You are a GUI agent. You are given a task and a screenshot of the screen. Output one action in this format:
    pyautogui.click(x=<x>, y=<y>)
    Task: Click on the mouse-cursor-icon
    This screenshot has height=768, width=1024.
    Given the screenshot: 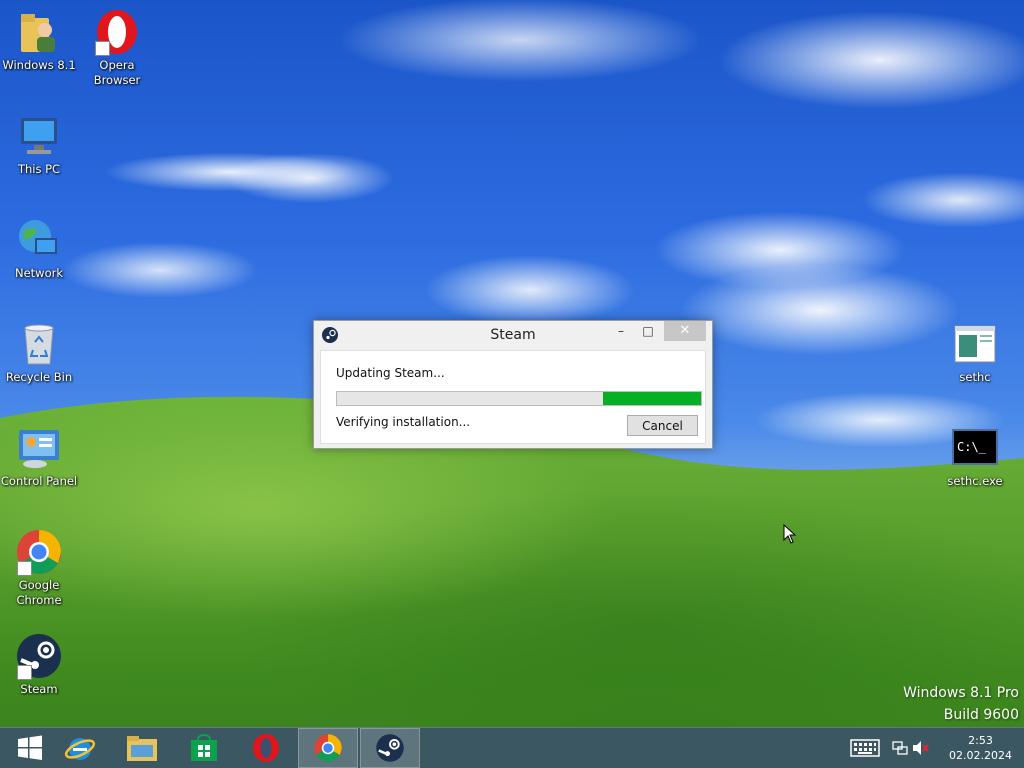 What is the action you would take?
    pyautogui.click(x=790, y=534)
    